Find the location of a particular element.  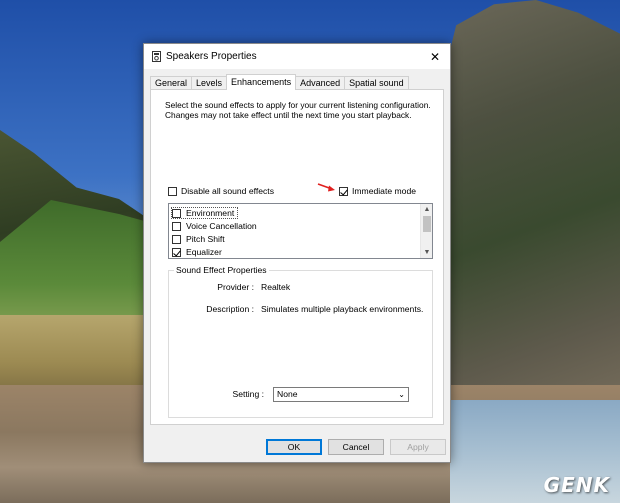

speaker-icon is located at coordinates (156, 56).